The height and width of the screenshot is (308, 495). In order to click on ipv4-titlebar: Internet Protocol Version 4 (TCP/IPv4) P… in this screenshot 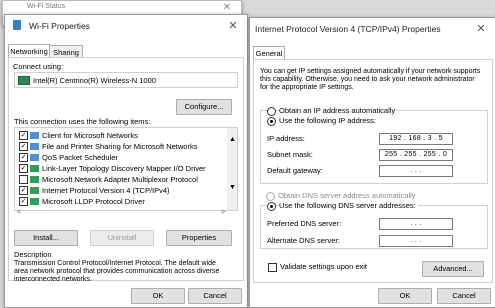, I will do `click(372, 29)`.